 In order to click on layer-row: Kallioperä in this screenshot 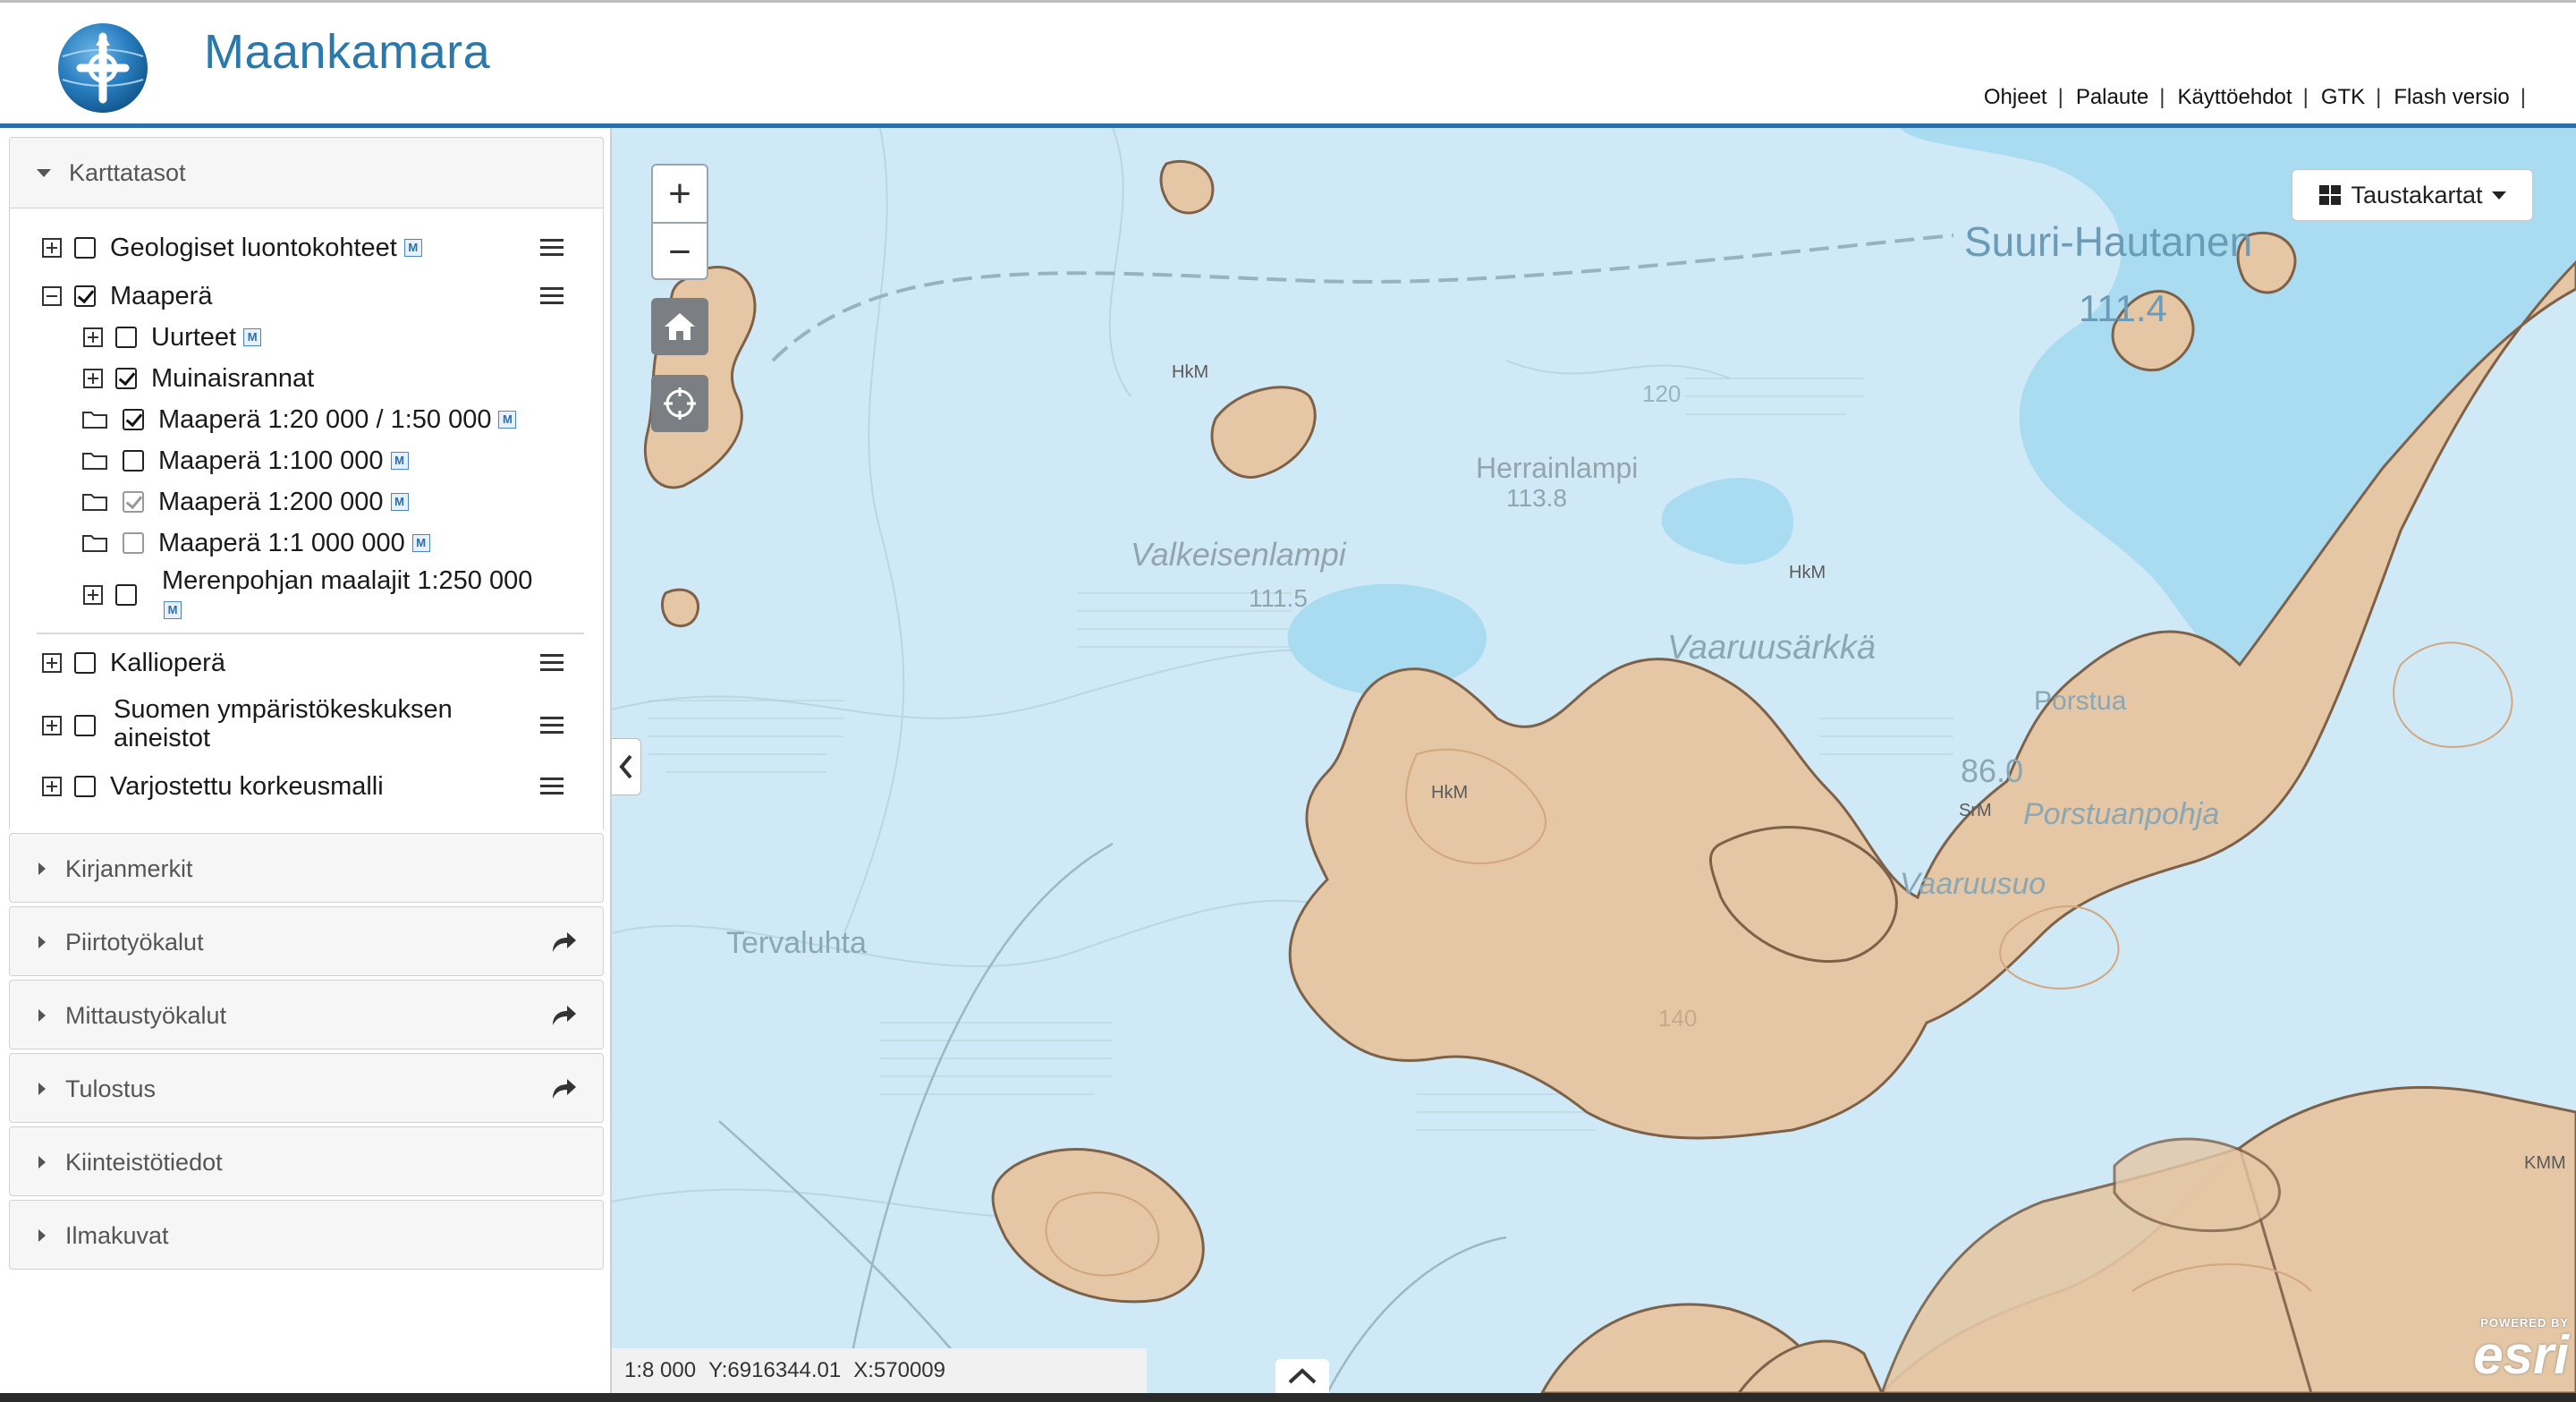, I will do `click(133, 663)`.